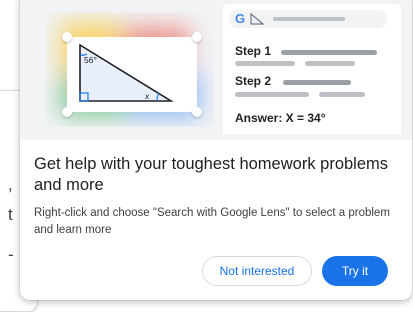 The width and height of the screenshot is (413, 312). I want to click on step-1-label: Step 1, so click(253, 51).